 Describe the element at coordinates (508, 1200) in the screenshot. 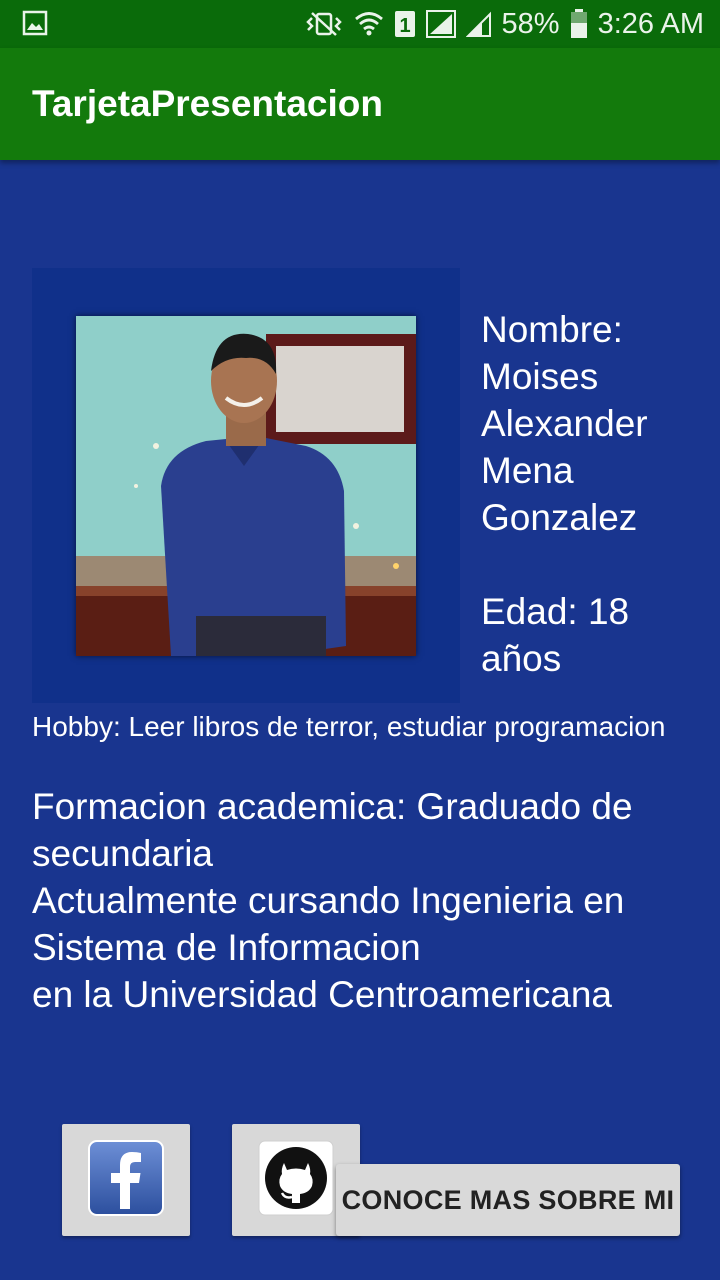

I see `know-more-button: CONOCE MAS SOBRE MI` at that location.